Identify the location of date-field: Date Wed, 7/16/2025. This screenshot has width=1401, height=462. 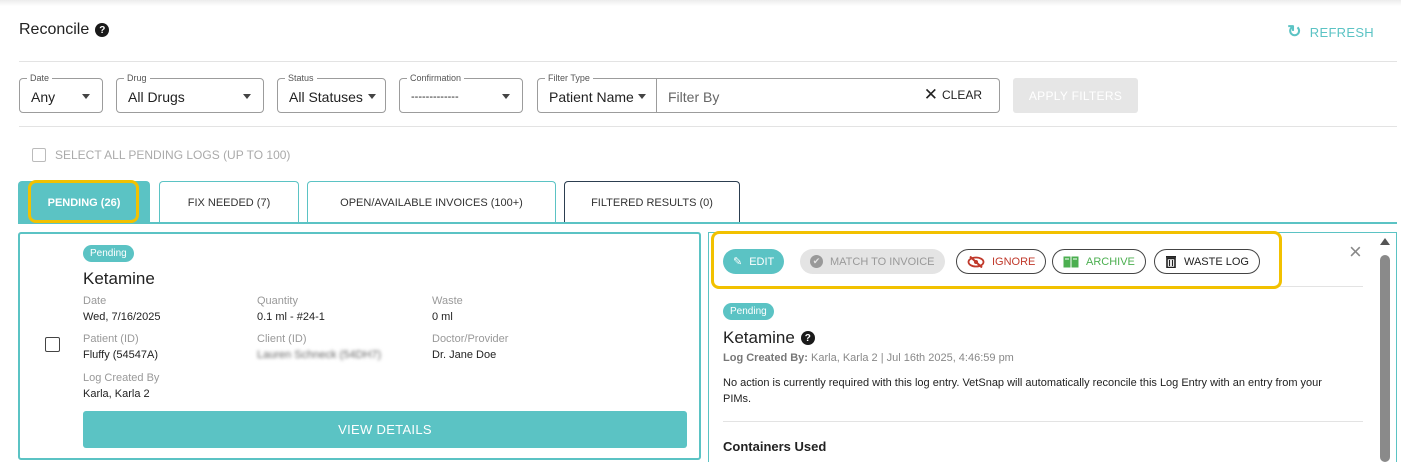
(122, 309).